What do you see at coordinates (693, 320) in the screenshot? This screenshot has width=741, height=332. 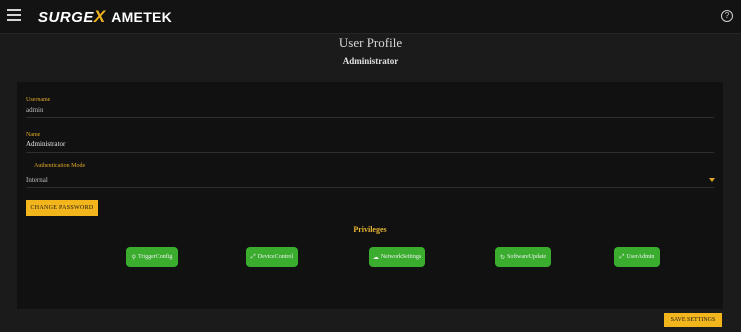 I see `save-settings-button: SAVE SETTINGS` at bounding box center [693, 320].